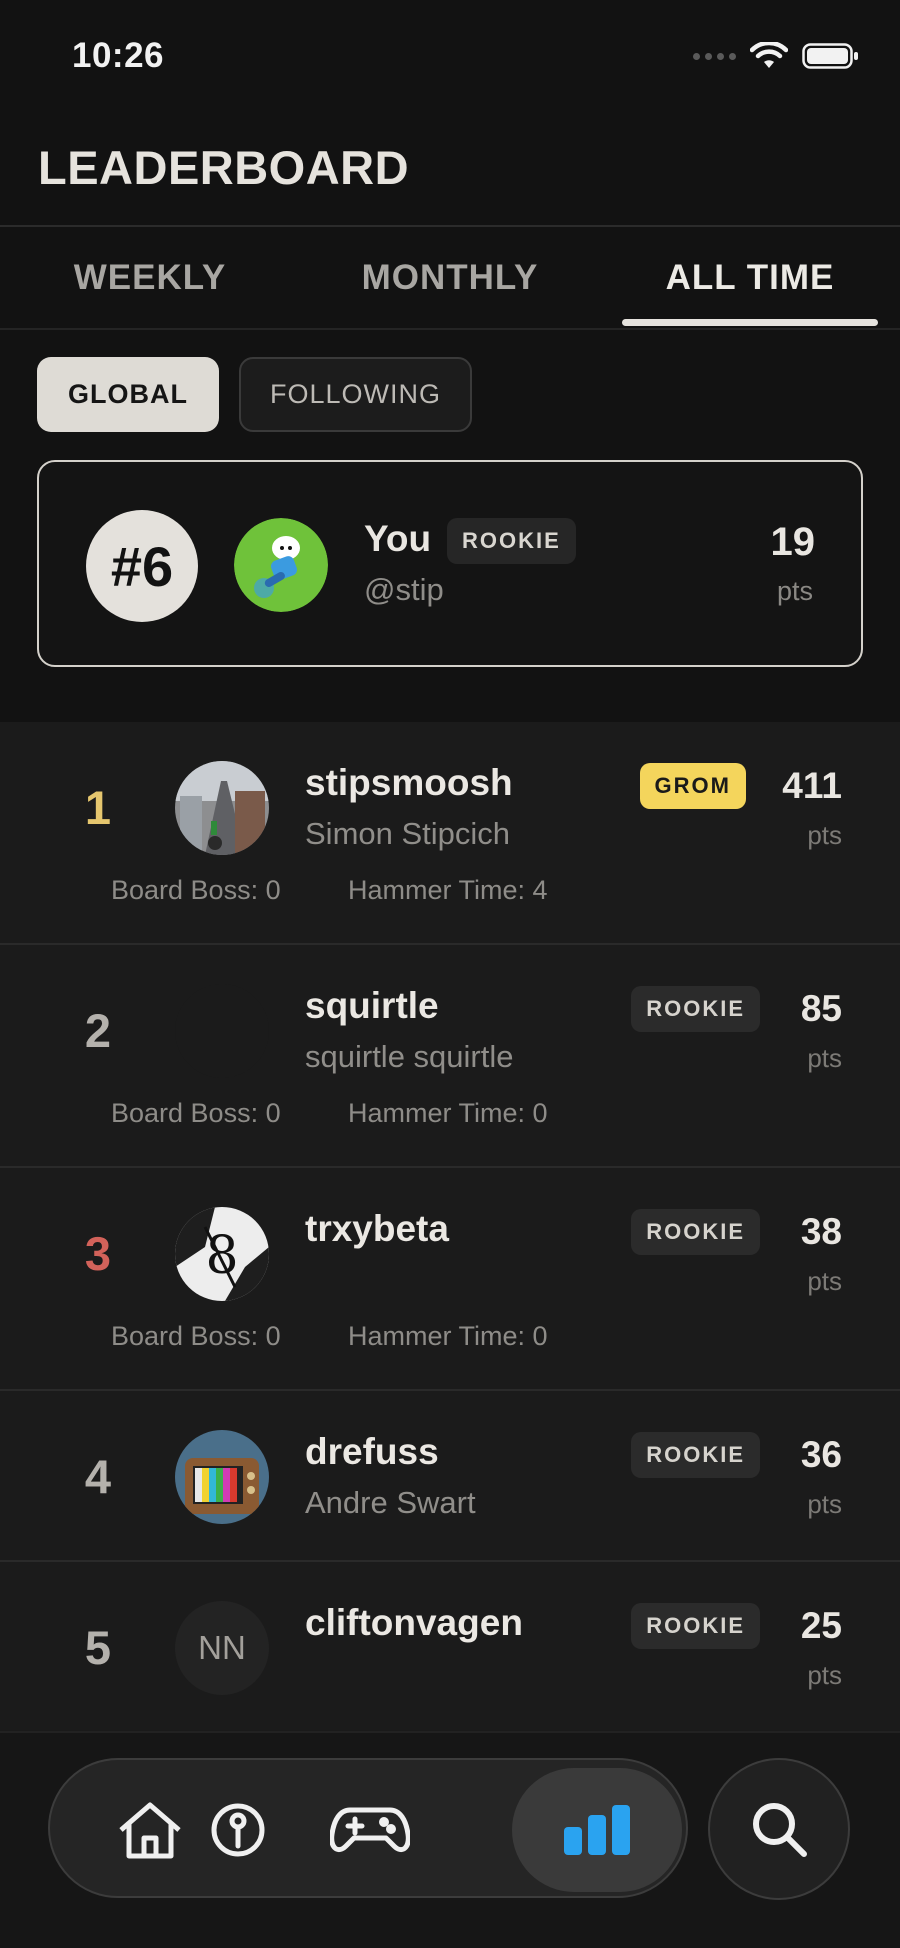 The width and height of the screenshot is (900, 1948). Describe the element at coordinates (222, 1254) in the screenshot. I see `avatar: 8` at that location.